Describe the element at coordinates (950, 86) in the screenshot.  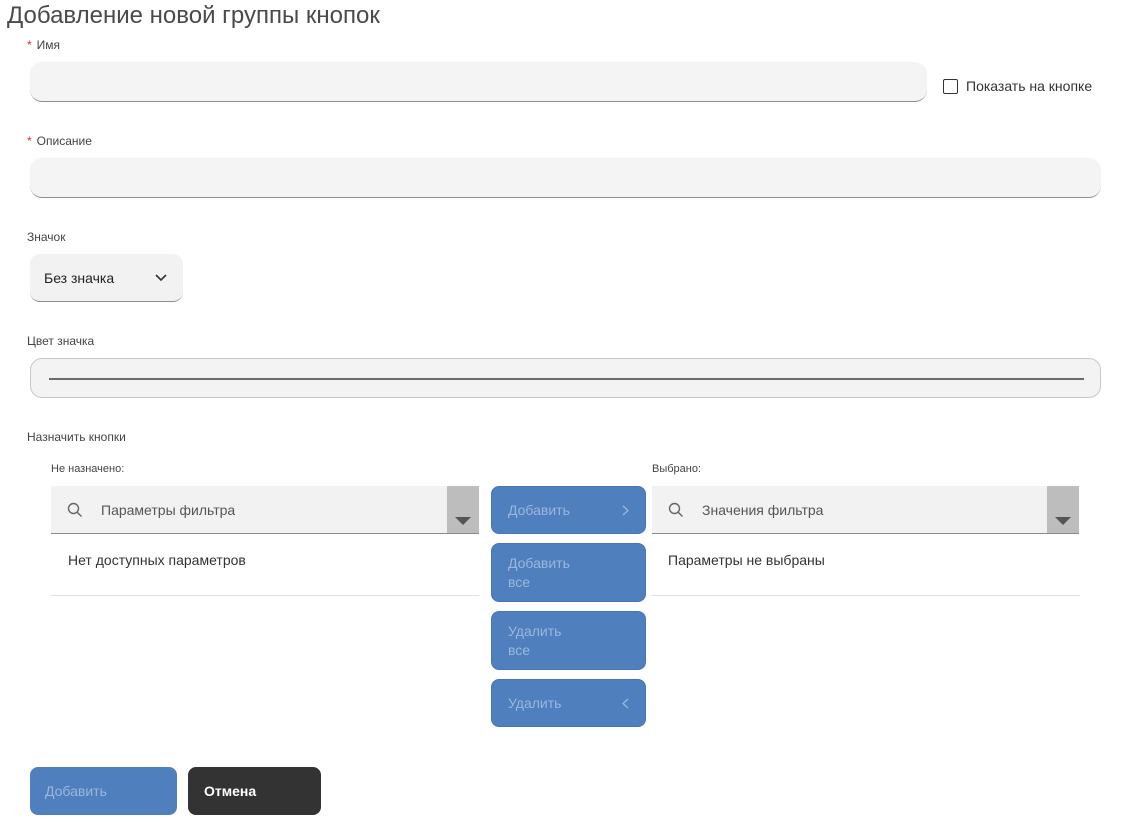
I see `show-on-button-checkbox` at that location.